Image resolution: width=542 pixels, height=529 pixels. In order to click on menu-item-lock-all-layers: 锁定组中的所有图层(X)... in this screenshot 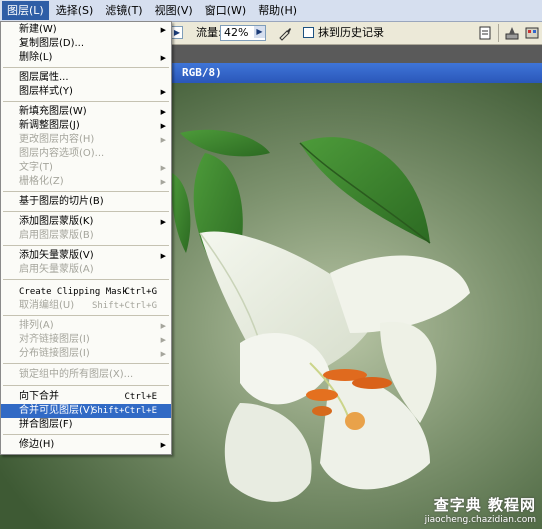, I will do `click(86, 375)`.